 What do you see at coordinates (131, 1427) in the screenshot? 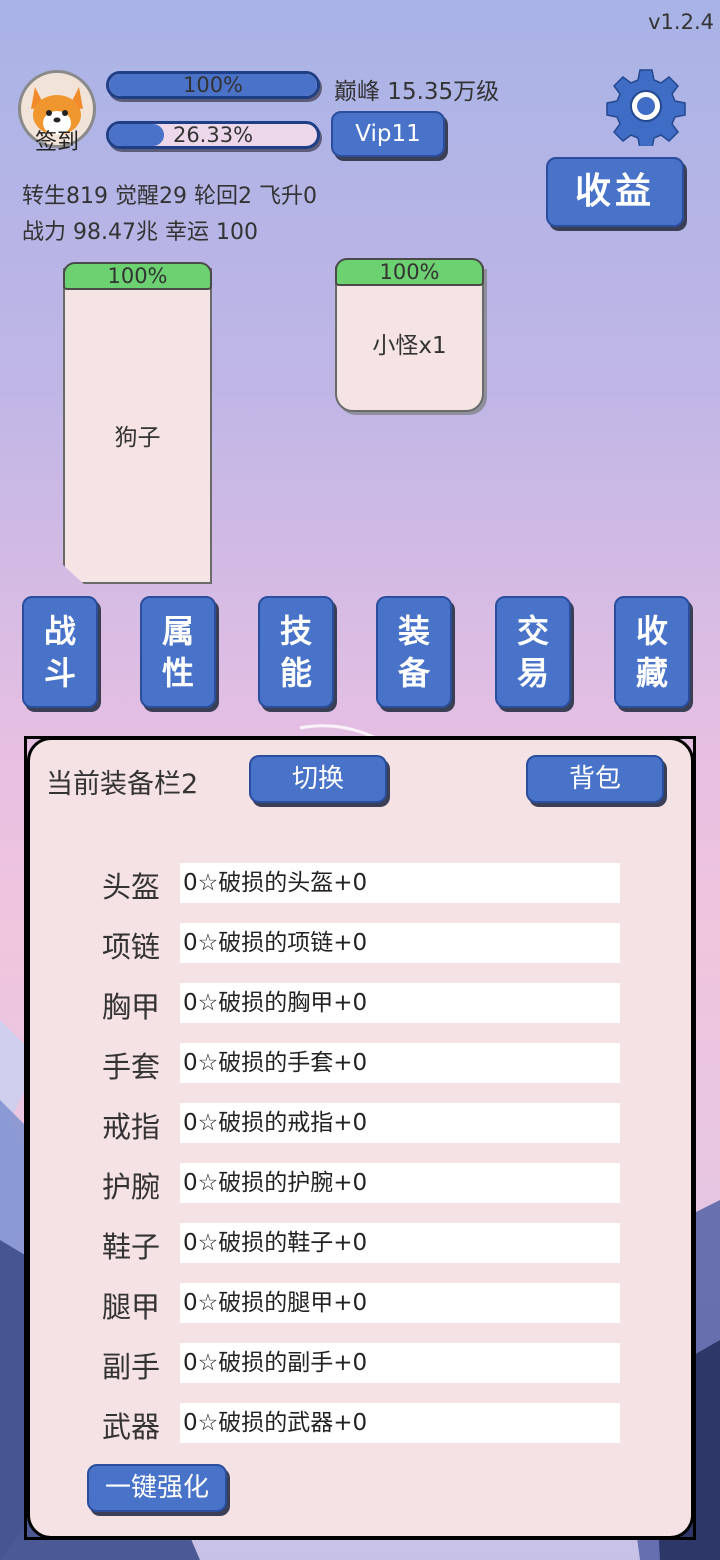
I see `slot-label-weapon: 武器` at bounding box center [131, 1427].